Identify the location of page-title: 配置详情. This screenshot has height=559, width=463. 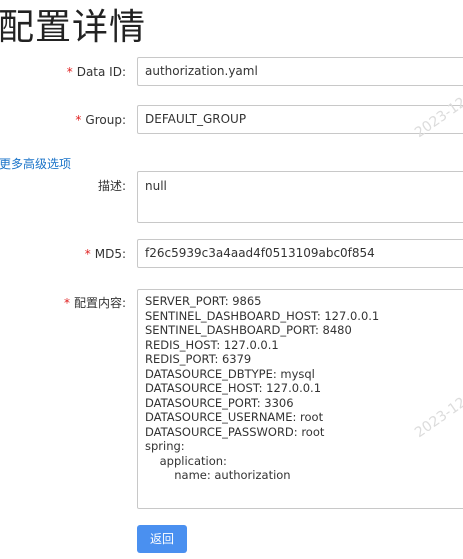
(73, 27).